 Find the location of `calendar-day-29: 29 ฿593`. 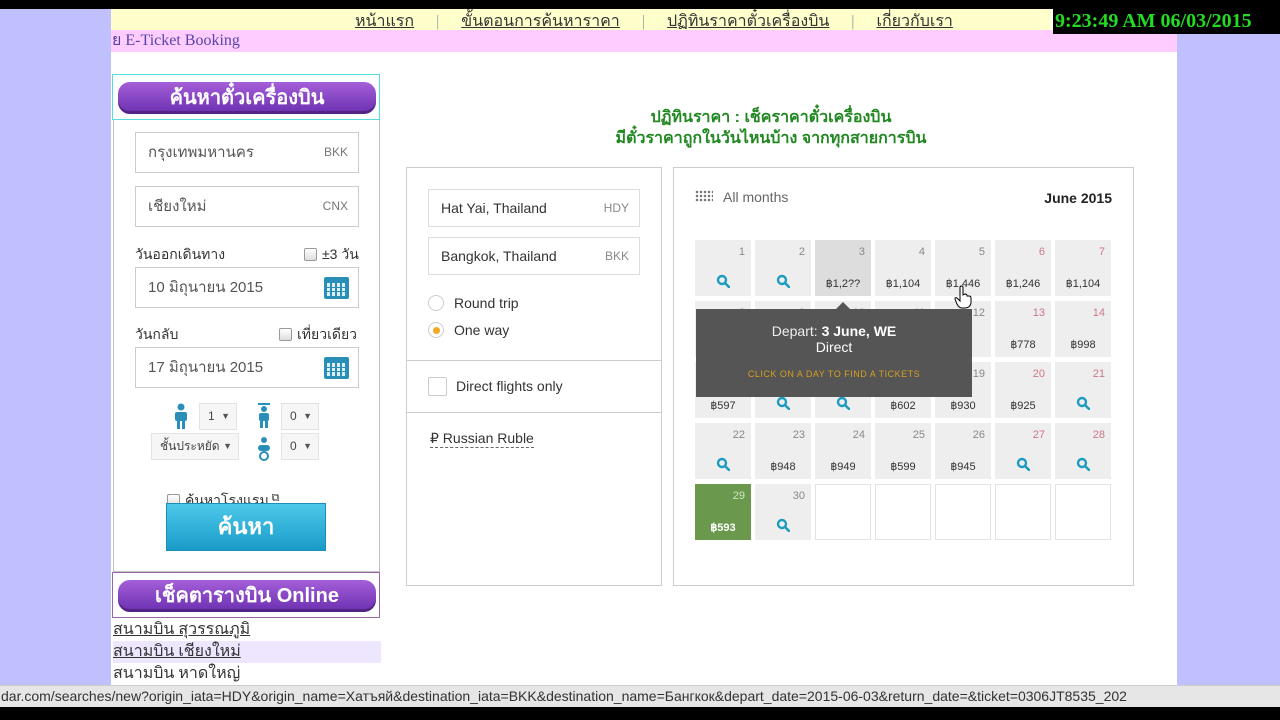

calendar-day-29: 29 ฿593 is located at coordinates (723, 512).